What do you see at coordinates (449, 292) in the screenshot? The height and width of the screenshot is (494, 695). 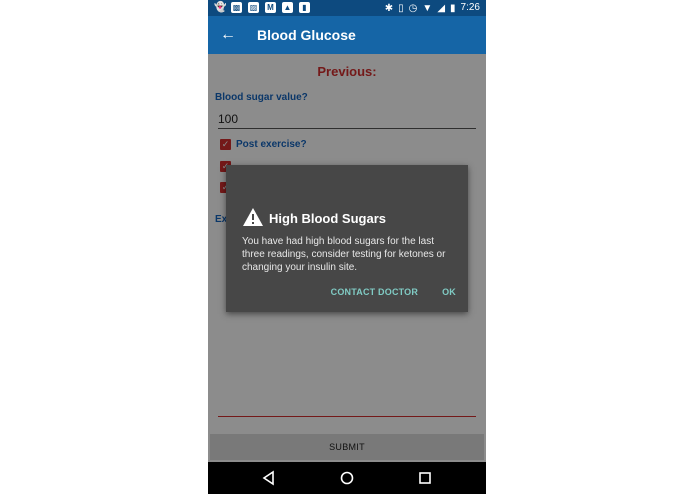 I see `ok-button: OK` at bounding box center [449, 292].